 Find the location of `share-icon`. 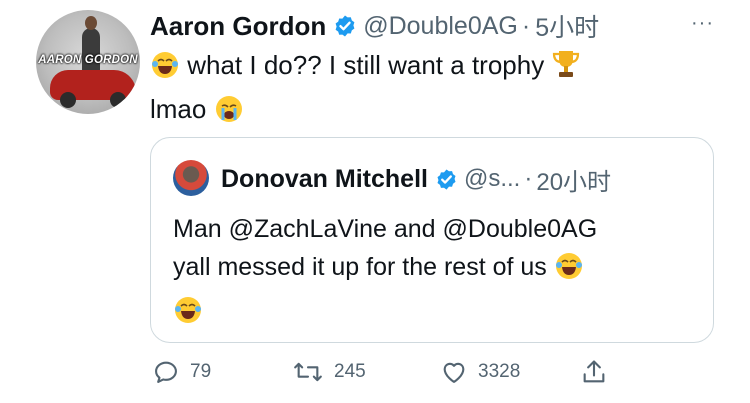

share-icon is located at coordinates (594, 371).